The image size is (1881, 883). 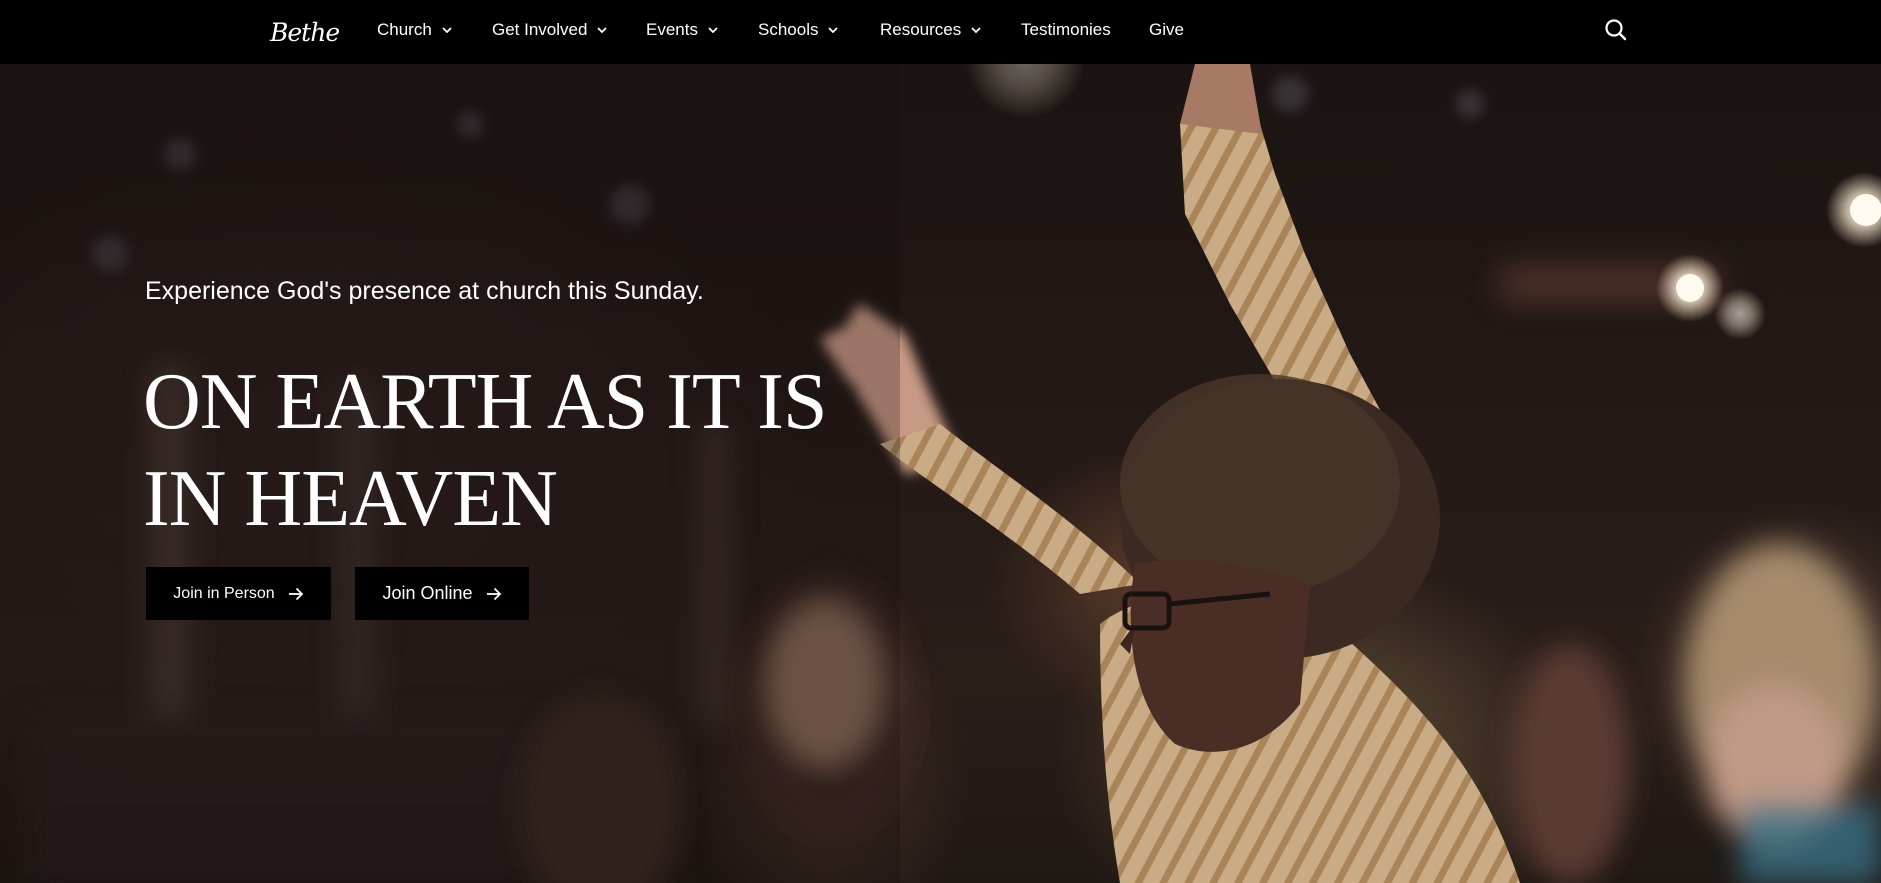 I want to click on join-in-person-button: Join in Person, so click(x=238, y=593).